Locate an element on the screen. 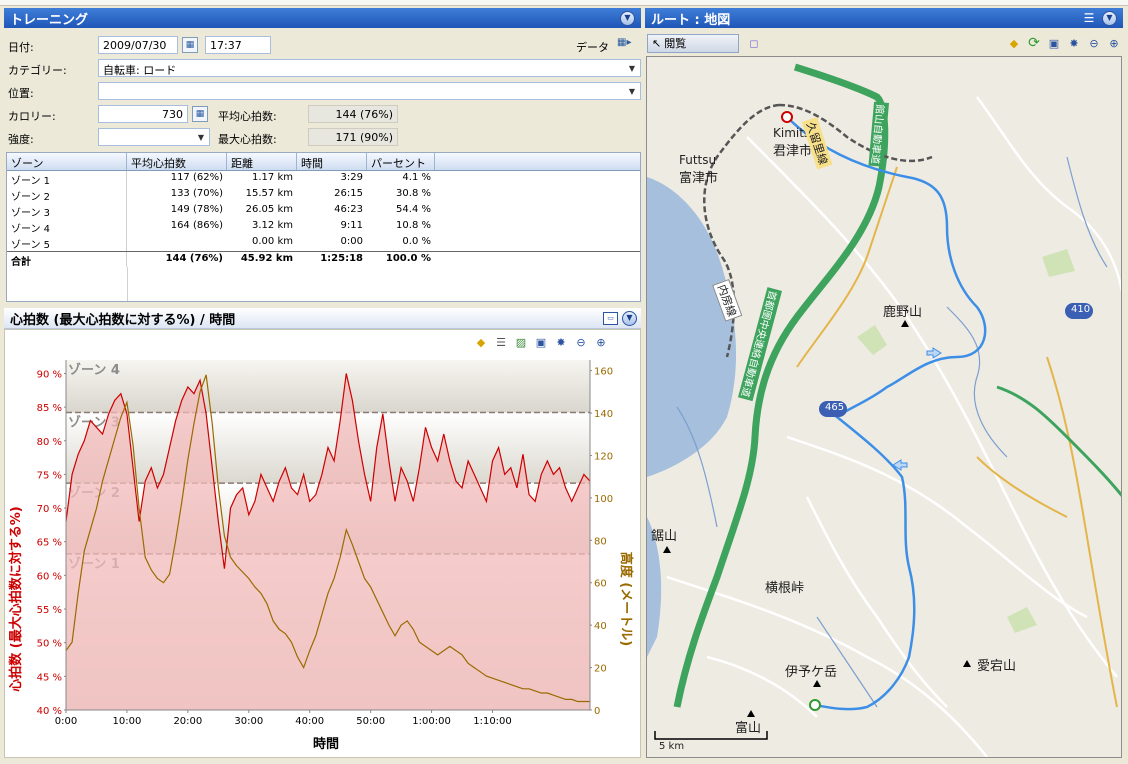 This screenshot has height=764, width=1128. y-axis-label: 心拍数 (最大心拍数に対する%) is located at coordinates (16, 598).